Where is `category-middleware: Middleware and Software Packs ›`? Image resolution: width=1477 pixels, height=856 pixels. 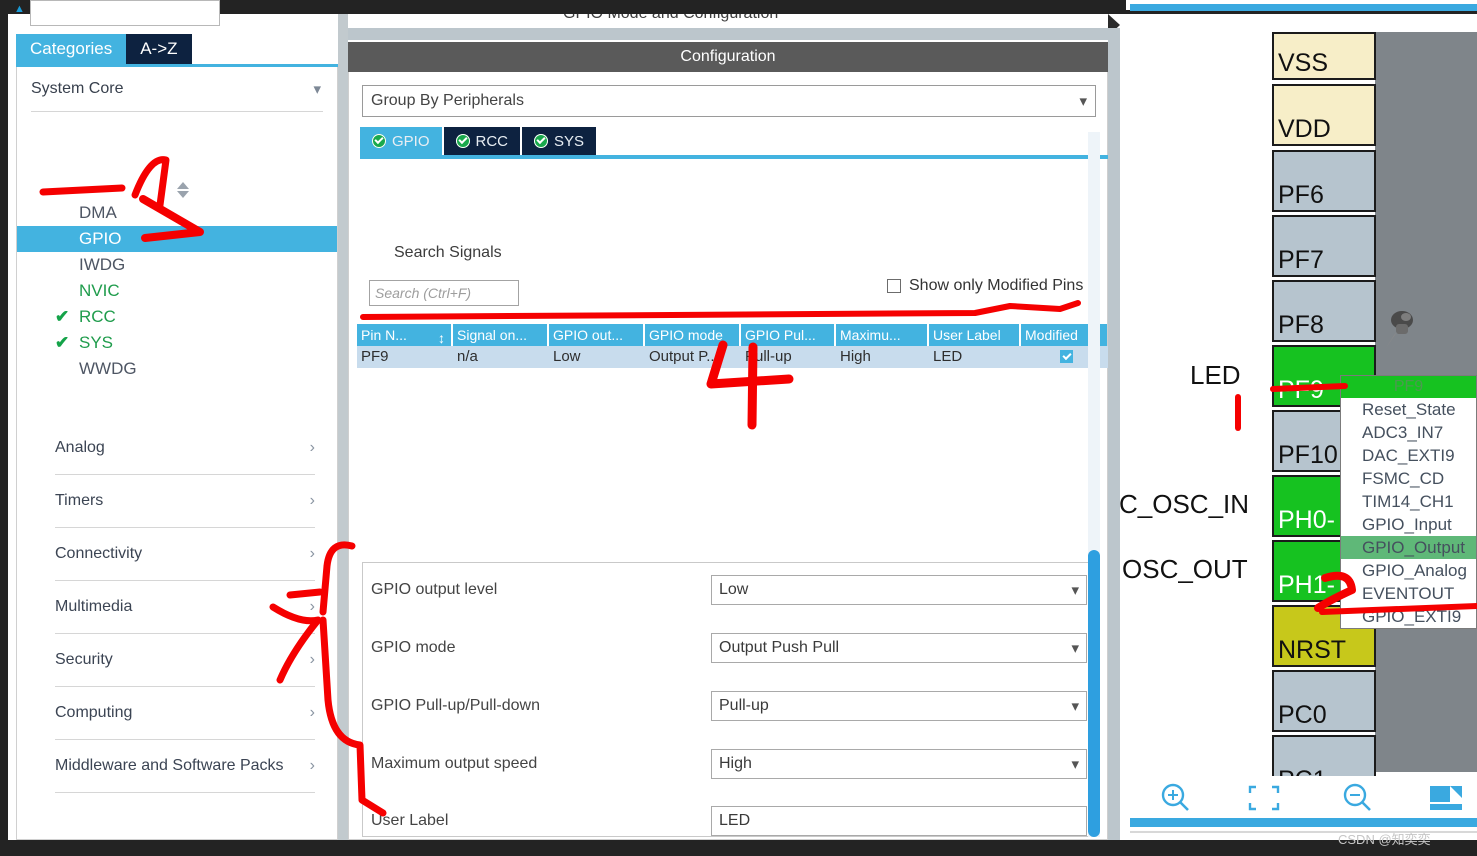 category-middleware: Middleware and Software Packs › is located at coordinates (177, 766).